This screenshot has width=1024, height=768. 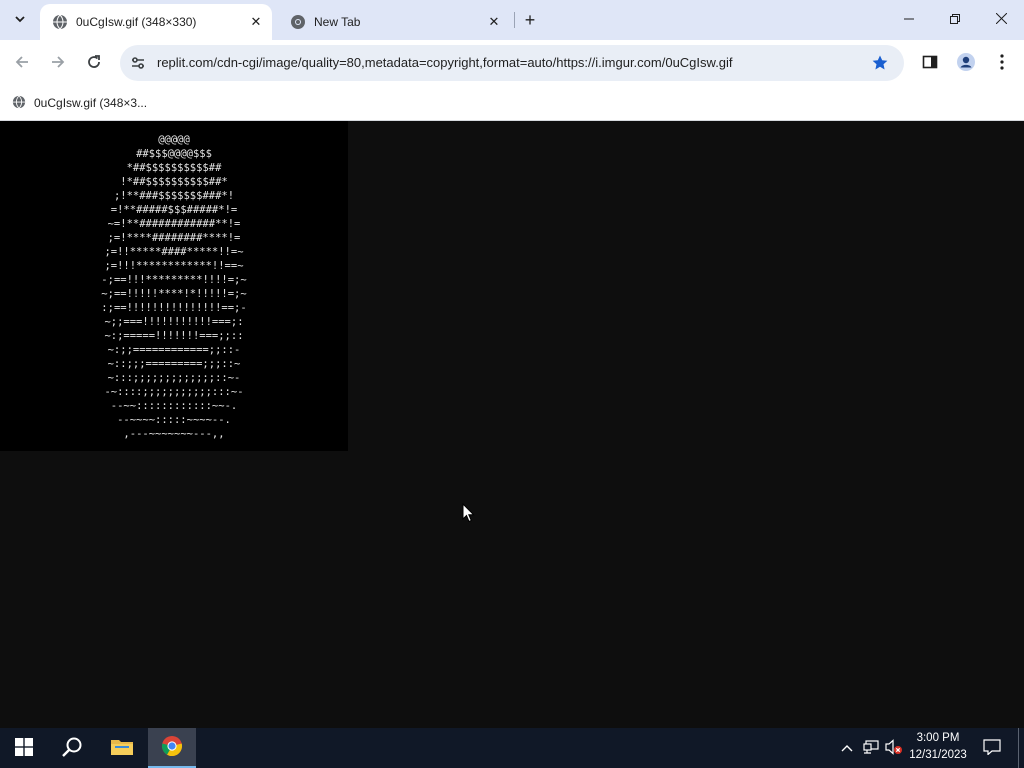 I want to click on minimize-icon, so click(x=909, y=20).